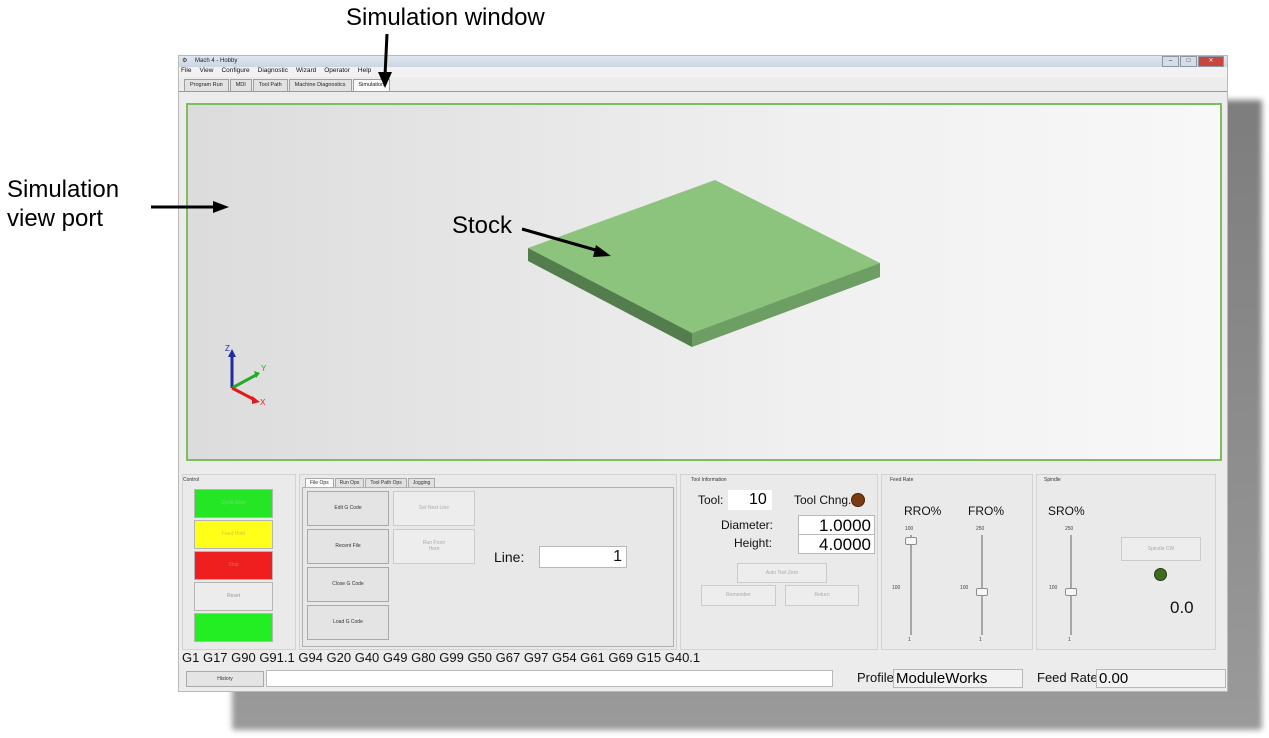 Image resolution: width=1269 pixels, height=738 pixels. What do you see at coordinates (233, 627) in the screenshot?
I see `status-indicator-green` at bounding box center [233, 627].